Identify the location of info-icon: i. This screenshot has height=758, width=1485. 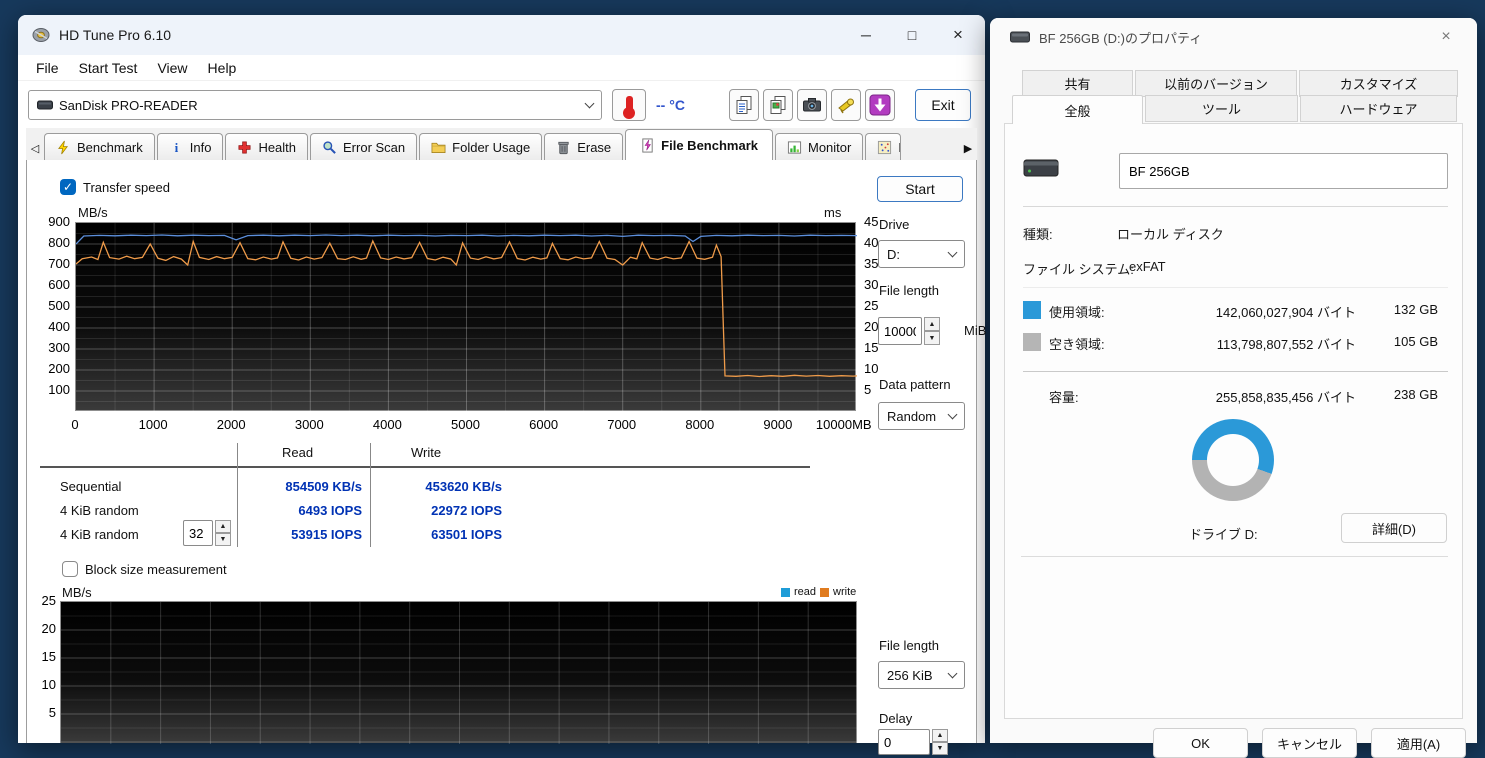
(176, 147).